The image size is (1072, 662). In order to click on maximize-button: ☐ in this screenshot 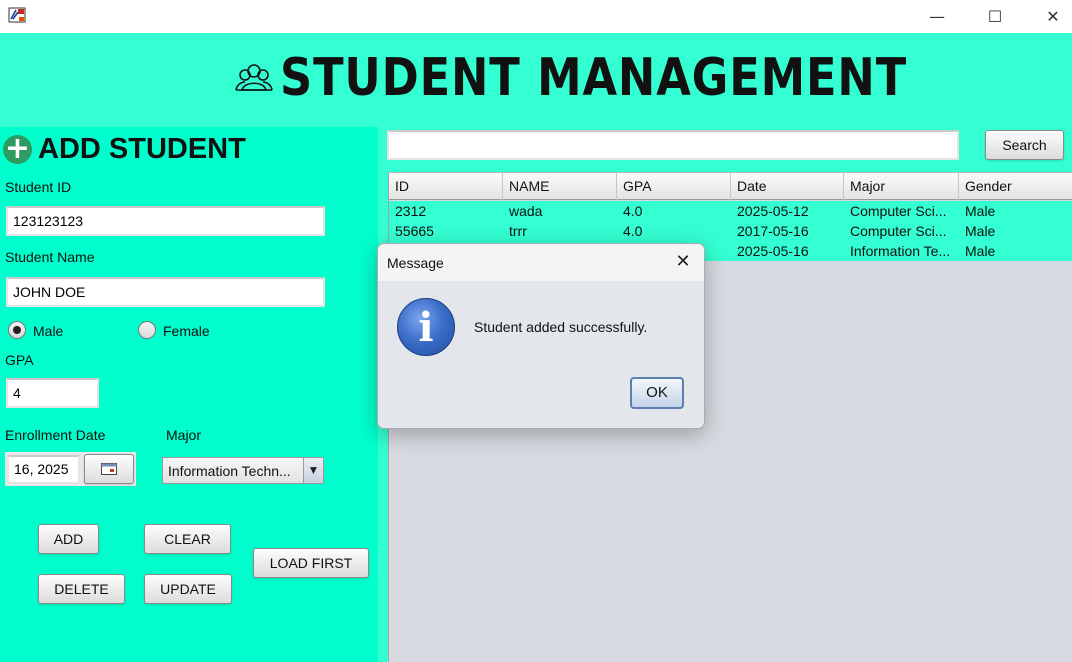, I will do `click(995, 16)`.